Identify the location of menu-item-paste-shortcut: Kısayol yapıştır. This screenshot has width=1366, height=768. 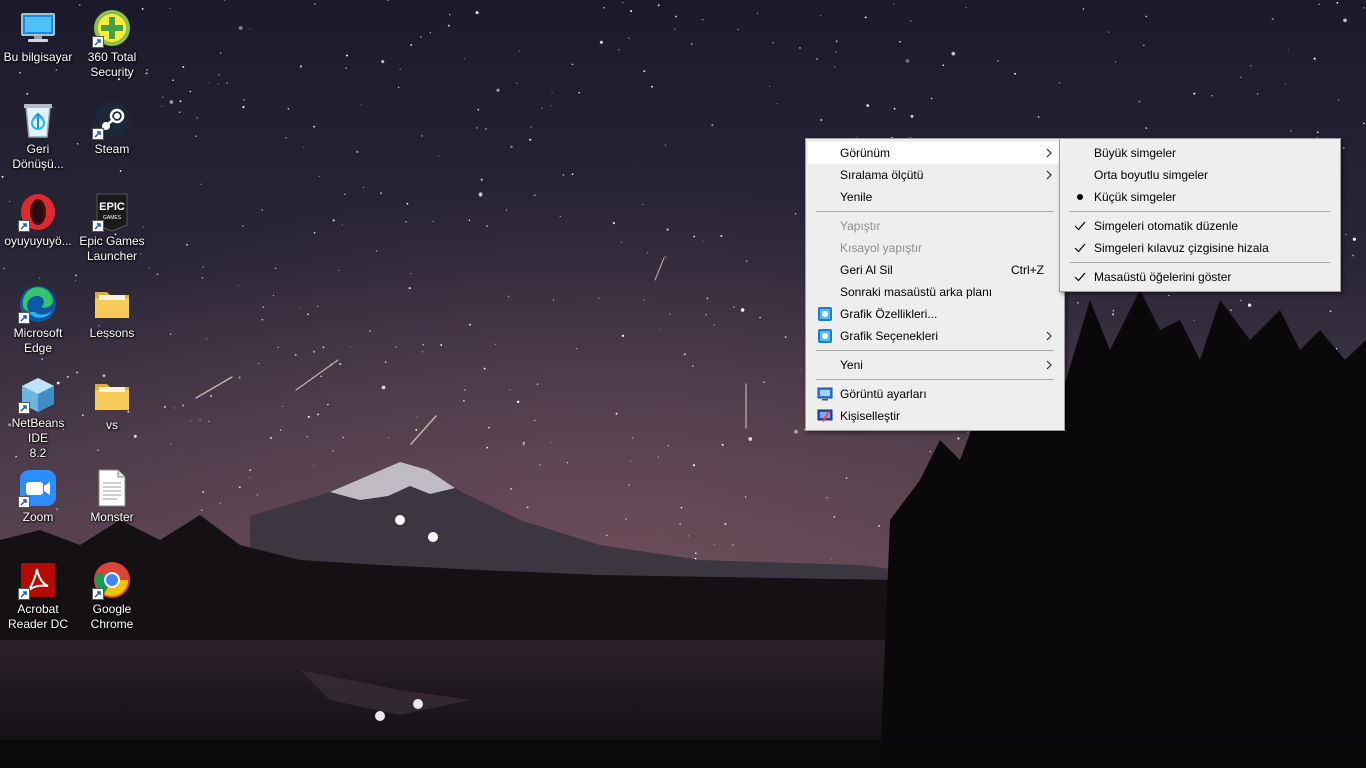
(935, 248).